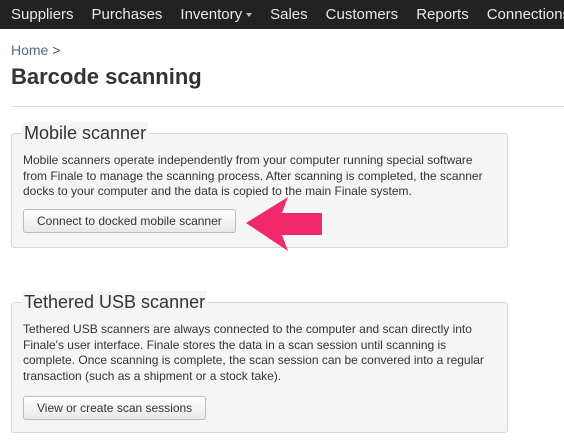  What do you see at coordinates (287, 106) in the screenshot?
I see `title-divider` at bounding box center [287, 106].